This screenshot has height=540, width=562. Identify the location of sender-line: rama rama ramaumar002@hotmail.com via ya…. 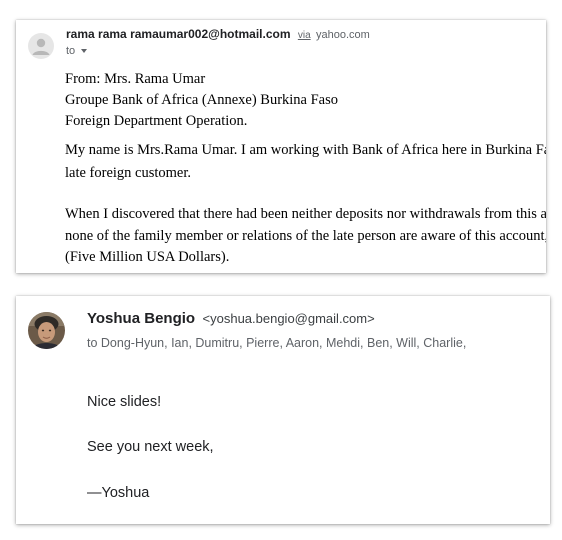
(218, 34).